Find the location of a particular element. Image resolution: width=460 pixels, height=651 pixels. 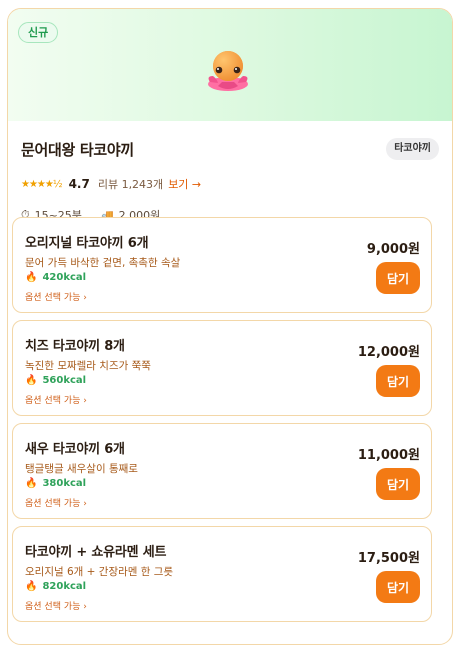

category-tag: 타코야끼 is located at coordinates (412, 149).